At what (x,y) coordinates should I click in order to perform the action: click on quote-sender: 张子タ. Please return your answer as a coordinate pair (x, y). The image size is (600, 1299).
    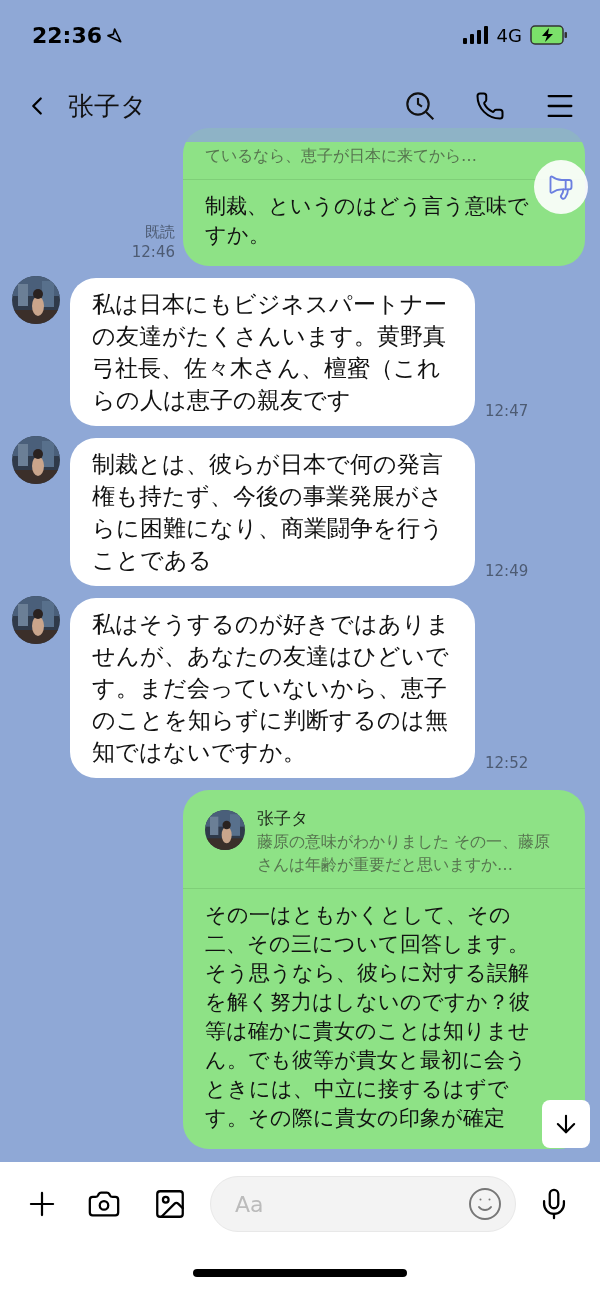
    Looking at the image, I should click on (283, 818).